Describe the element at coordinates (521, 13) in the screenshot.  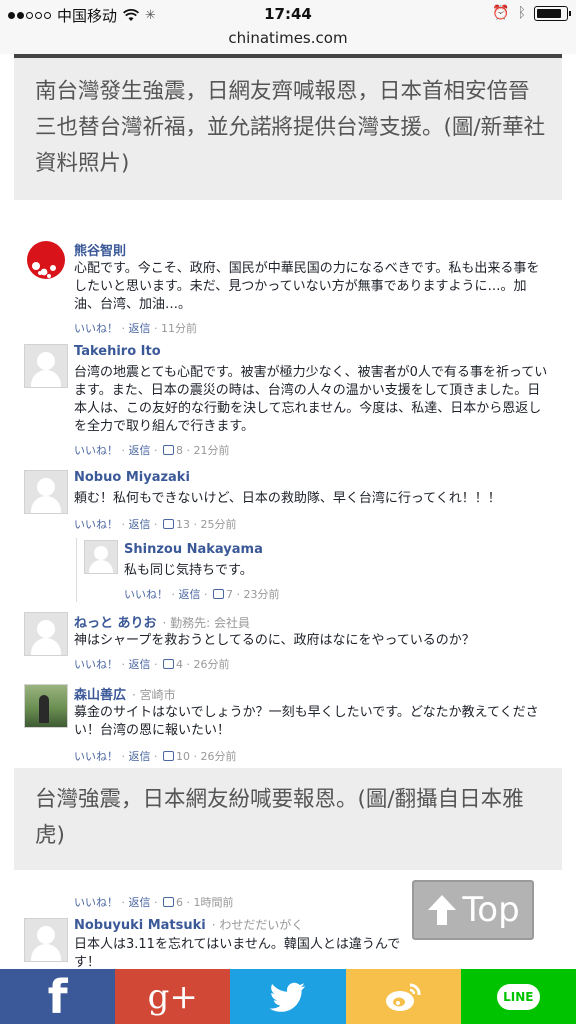
I see `bluetooth-icon: ᛒ` at that location.